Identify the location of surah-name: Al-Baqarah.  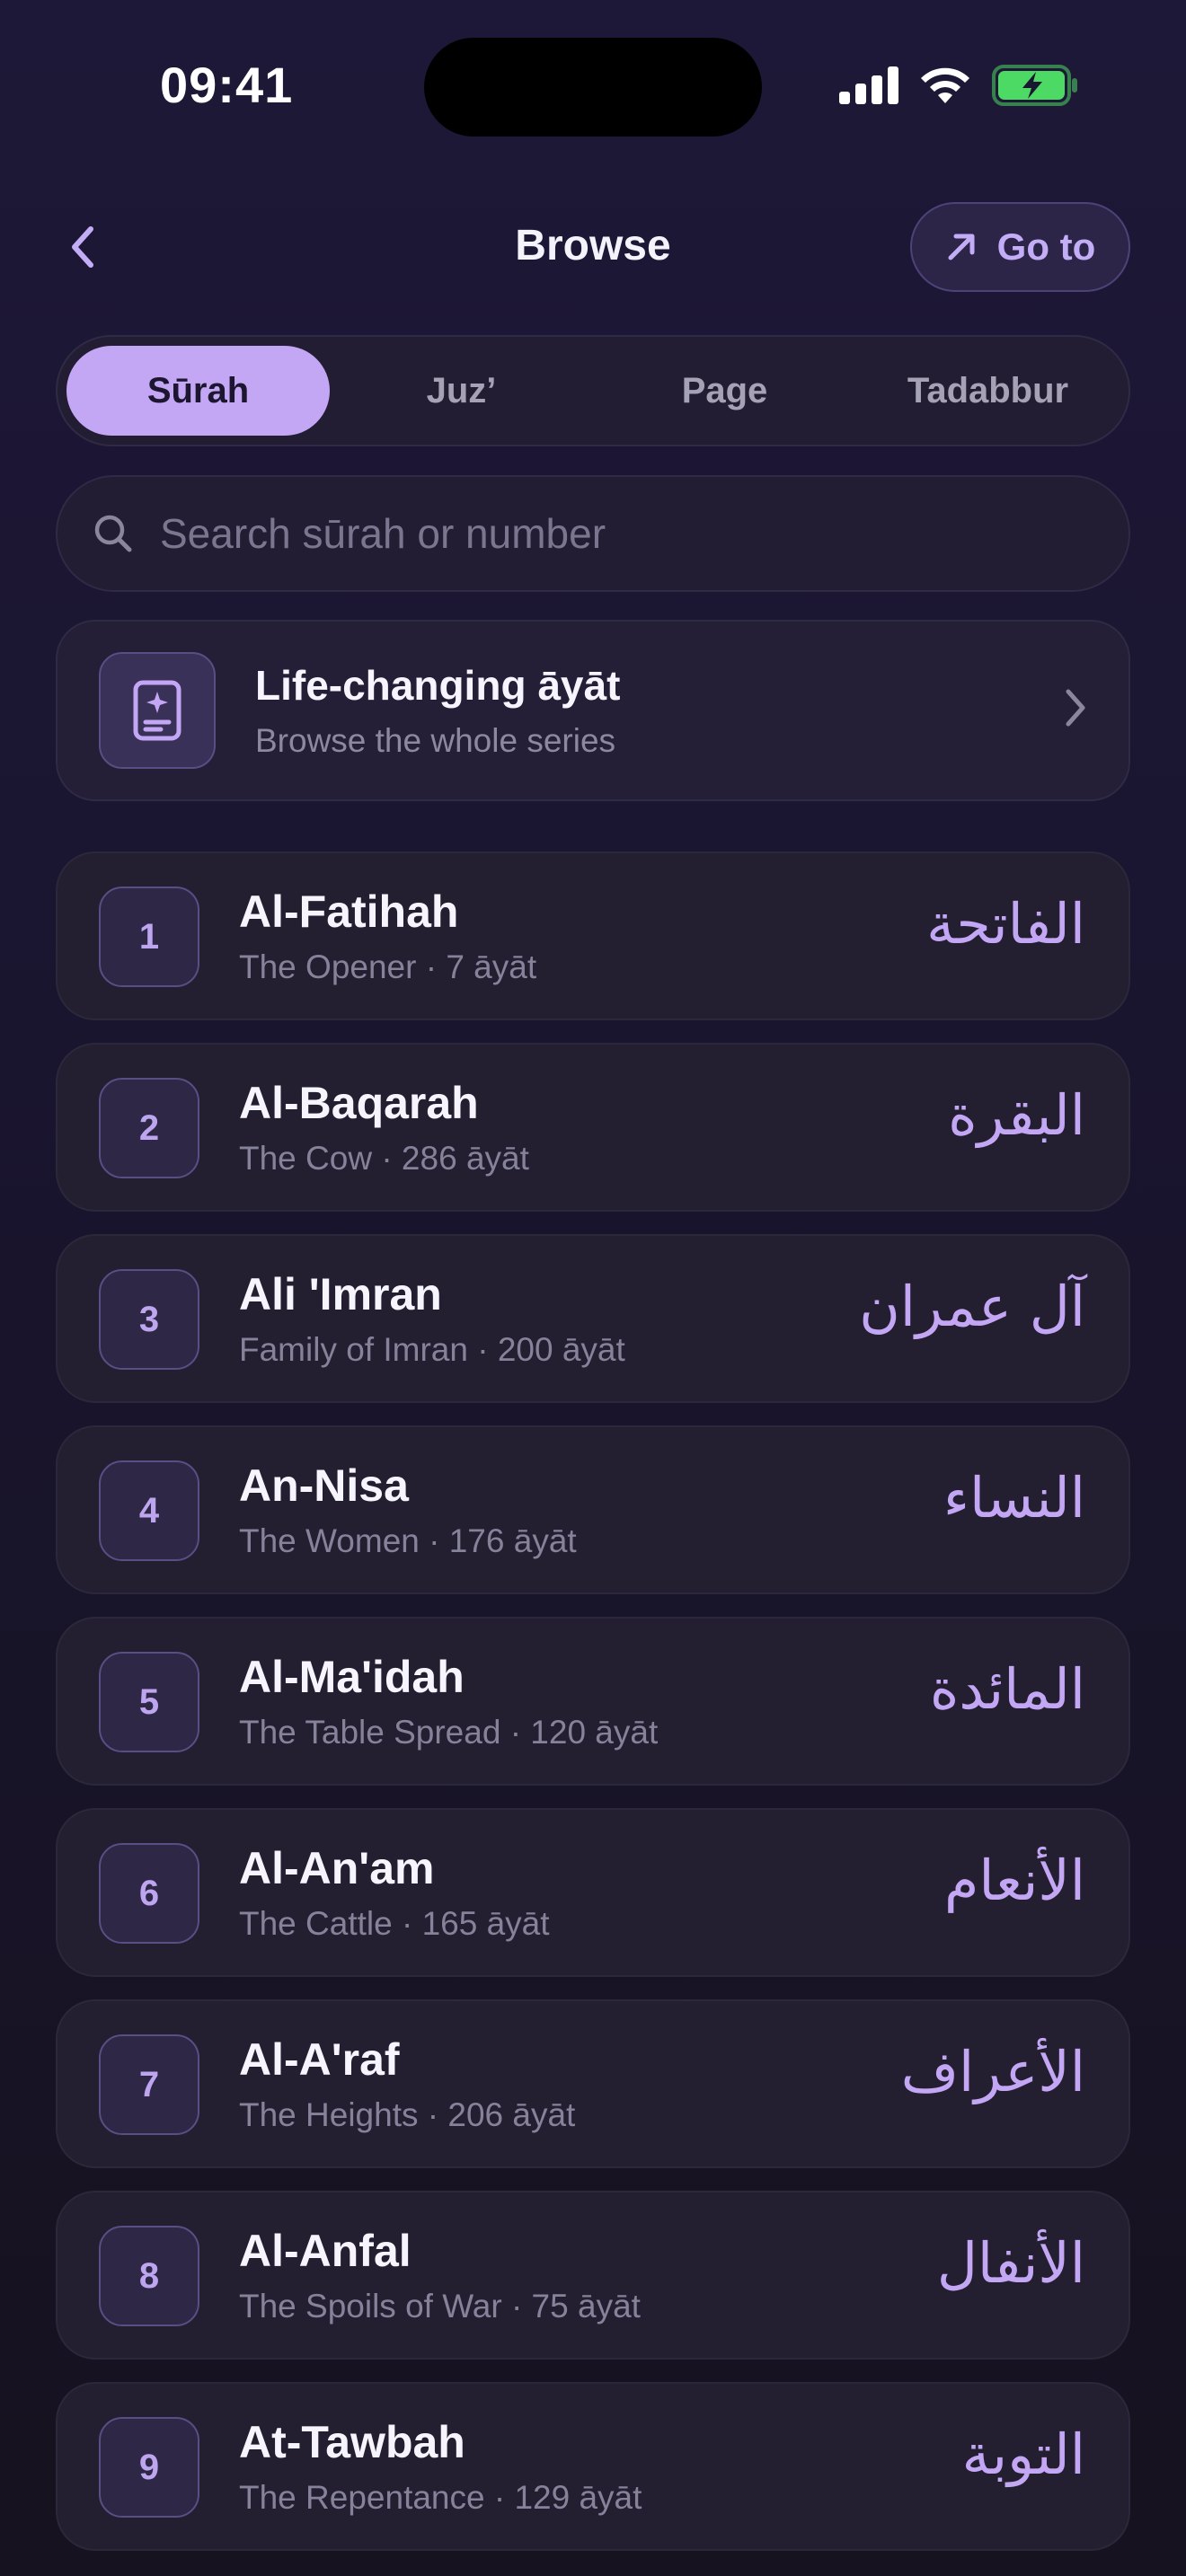
(359, 1103).